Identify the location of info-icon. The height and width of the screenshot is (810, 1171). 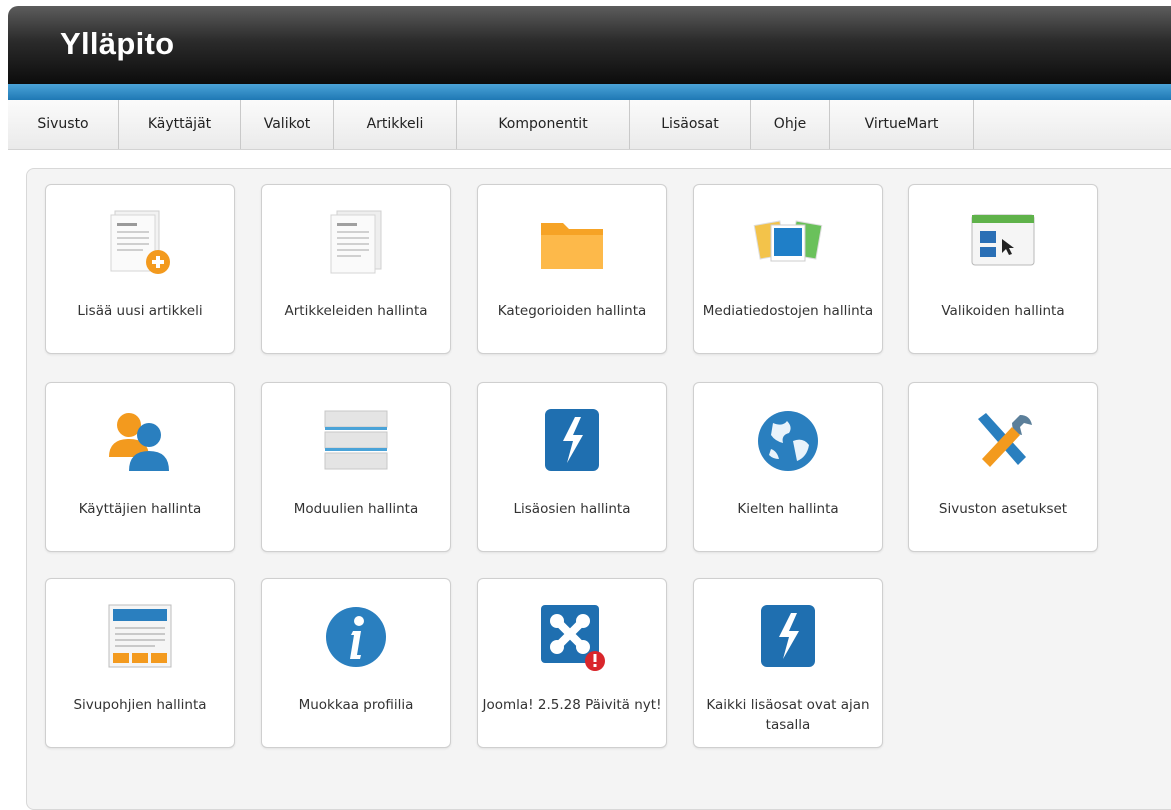
(356, 636).